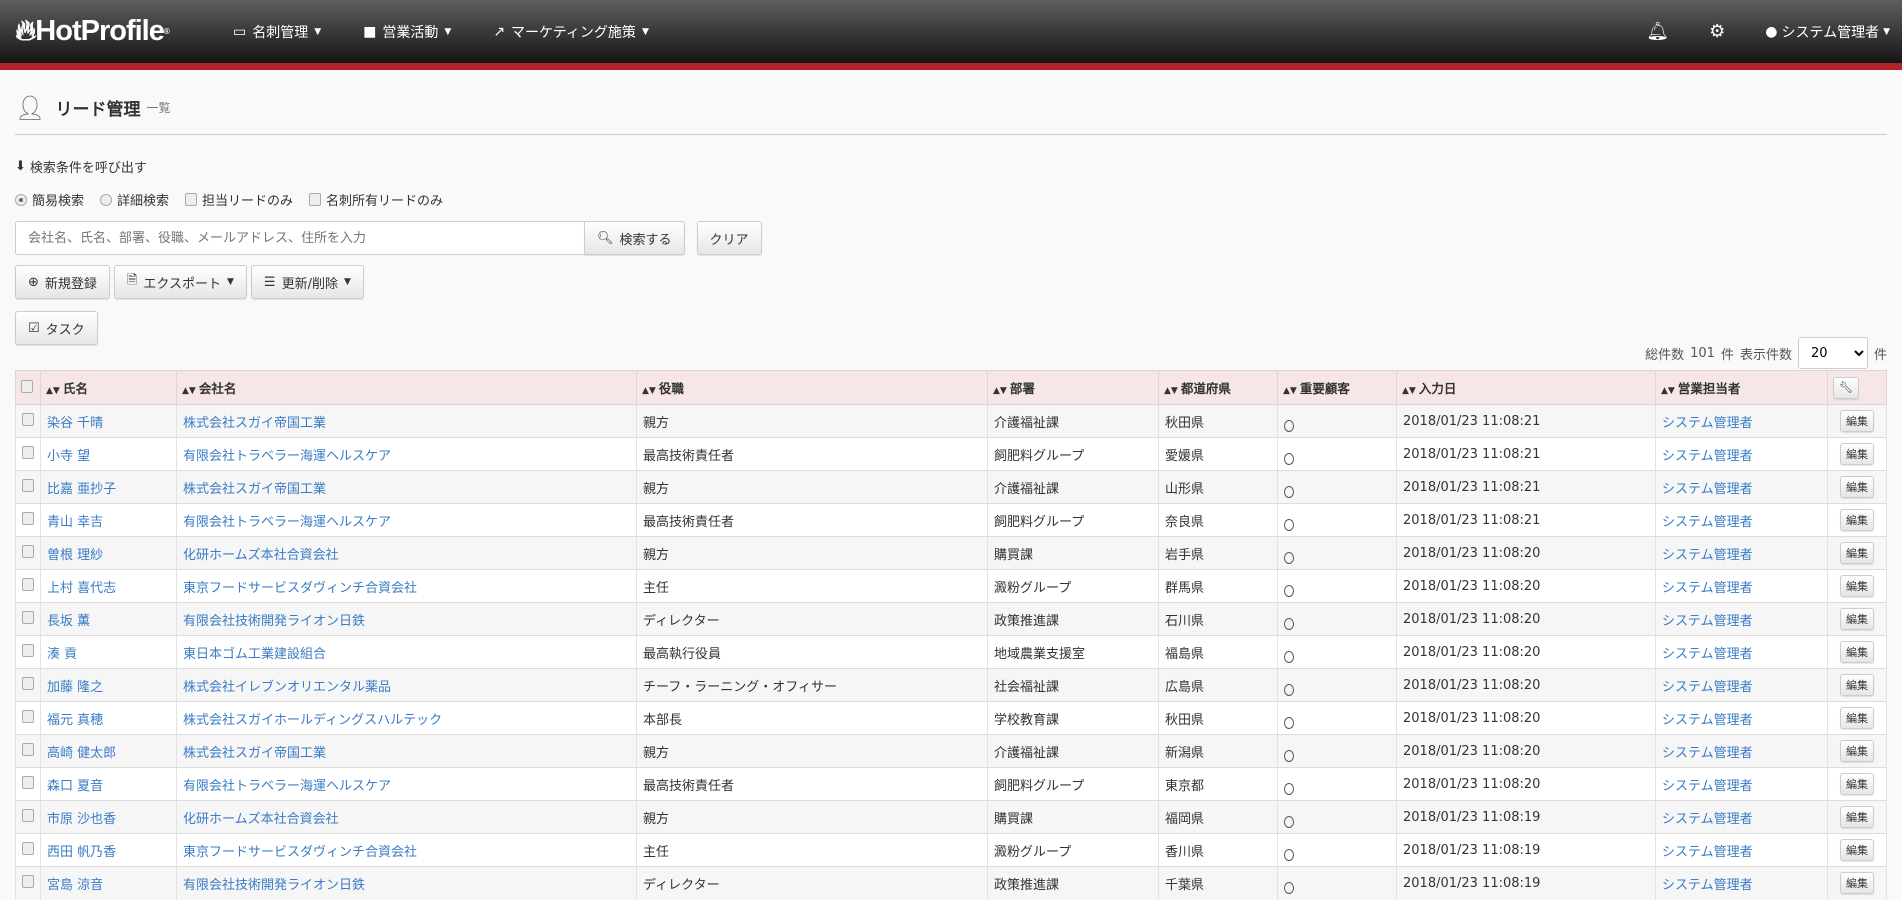 The image size is (1902, 900). I want to click on recall-search-link: ⬇ 検索条件を呼び出す, so click(958, 166).